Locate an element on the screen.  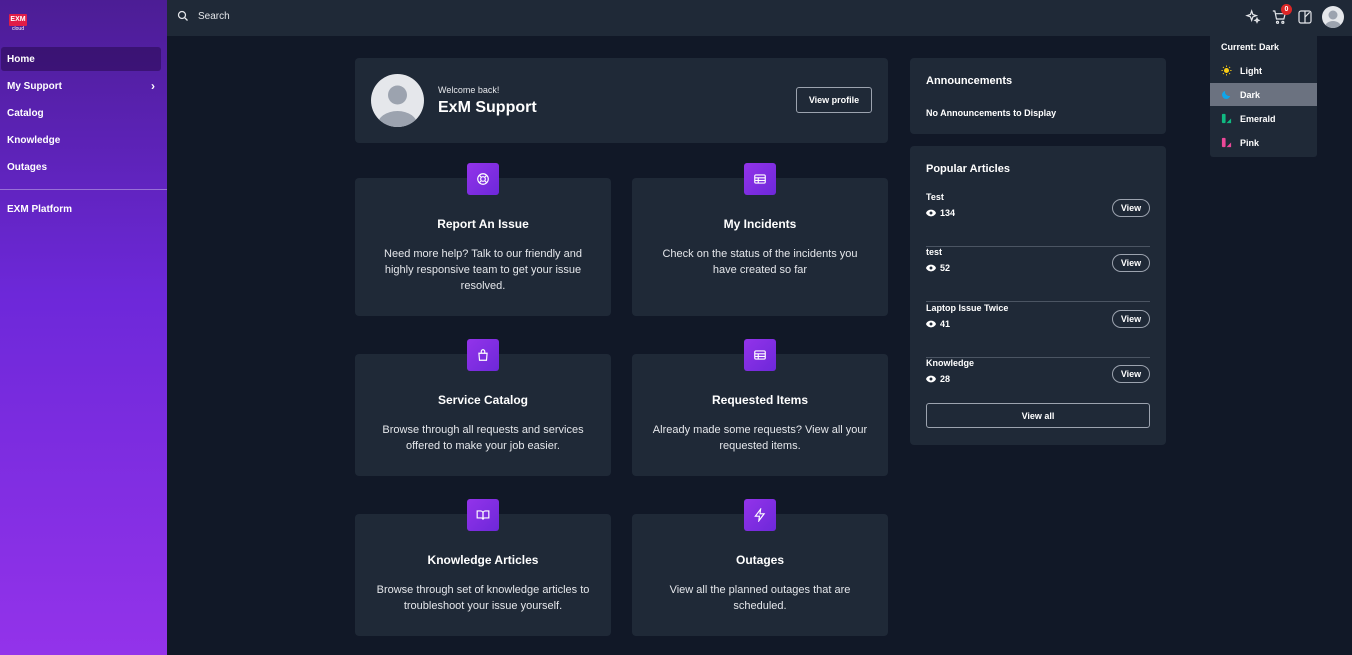
logo-mark: EXM is located at coordinates (18, 20).